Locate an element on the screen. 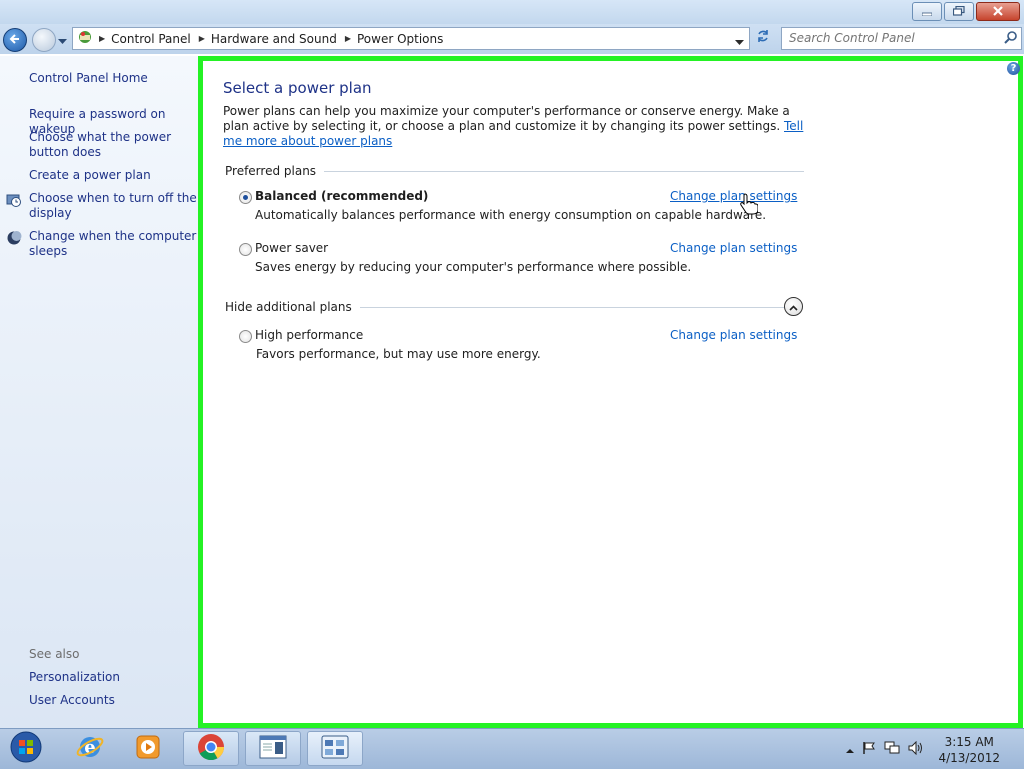  start-button is located at coordinates (26, 748).